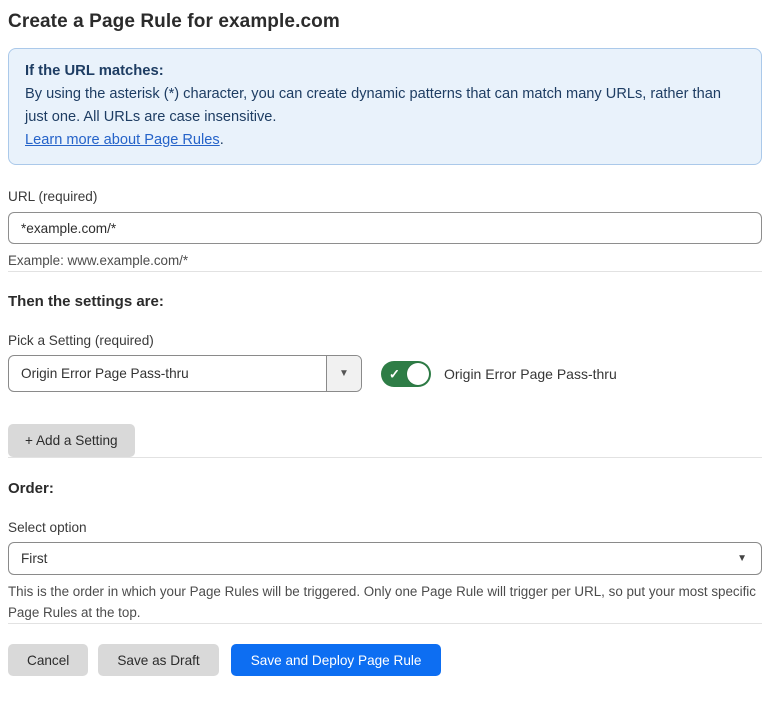  What do you see at coordinates (71, 440) in the screenshot?
I see `add-setting-button: + Add a Setting` at bounding box center [71, 440].